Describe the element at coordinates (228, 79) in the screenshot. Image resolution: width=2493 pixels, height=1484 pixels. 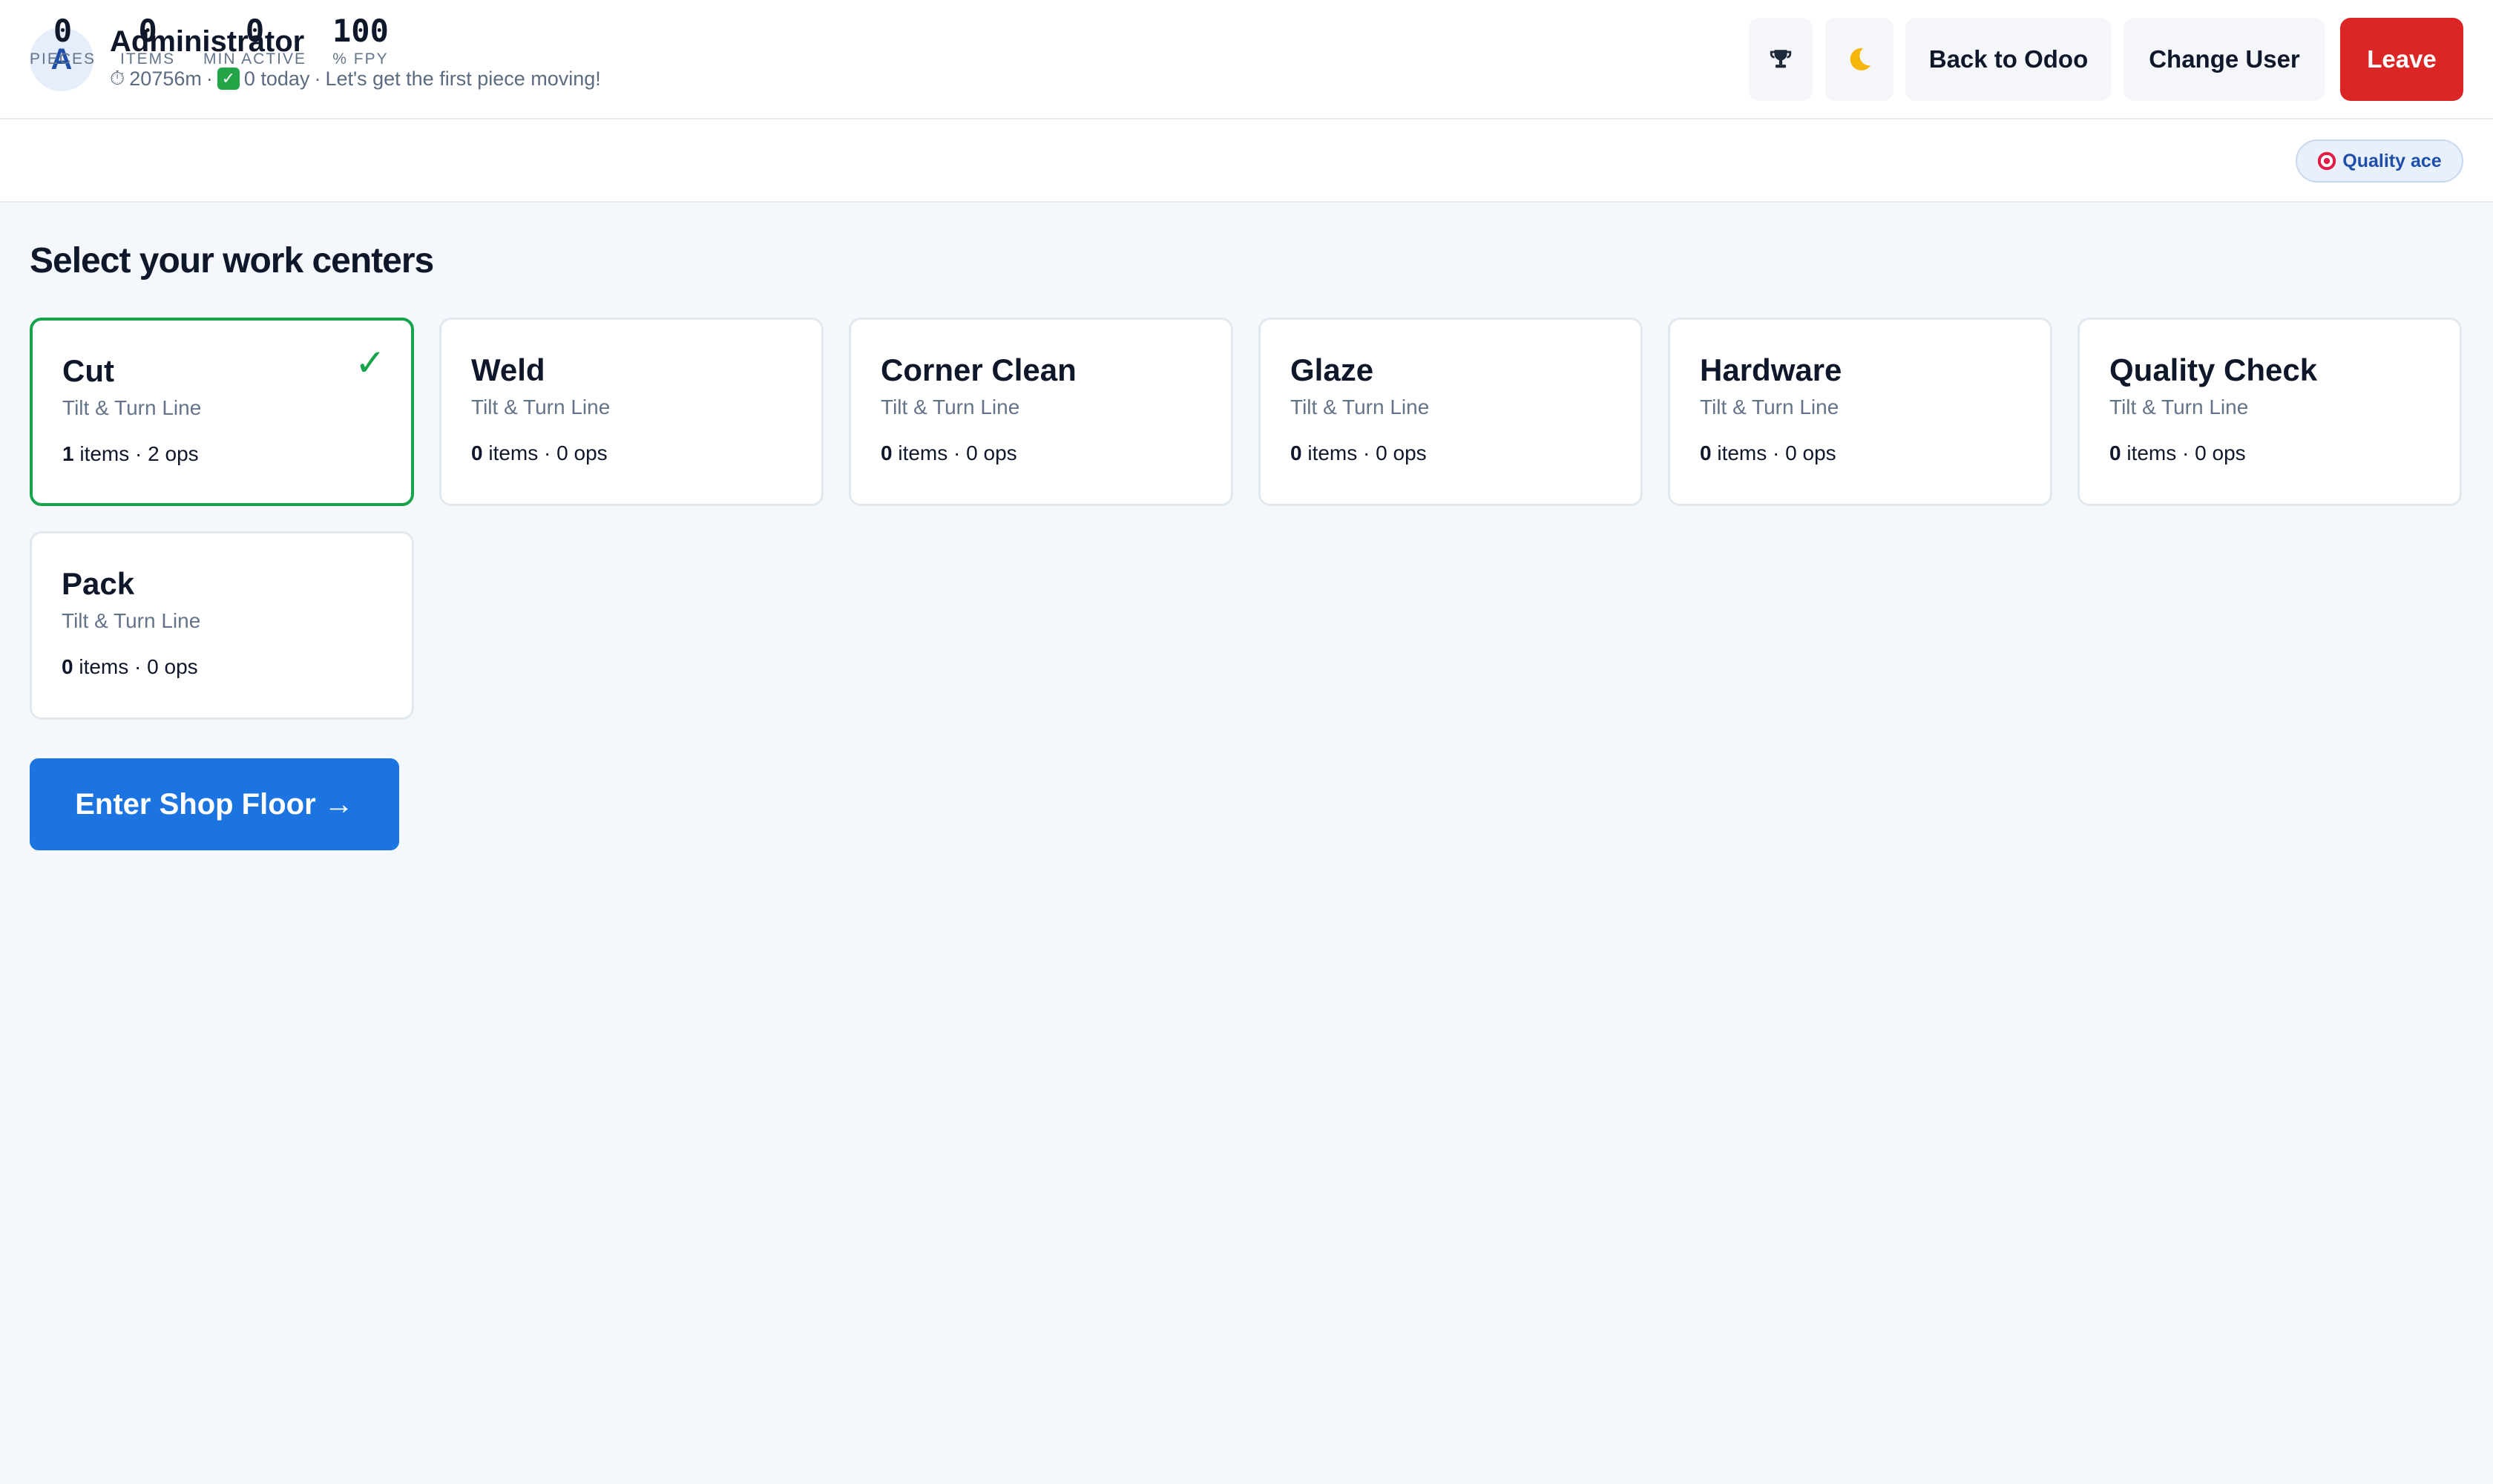
I see `check-box-icon: ✓` at that location.